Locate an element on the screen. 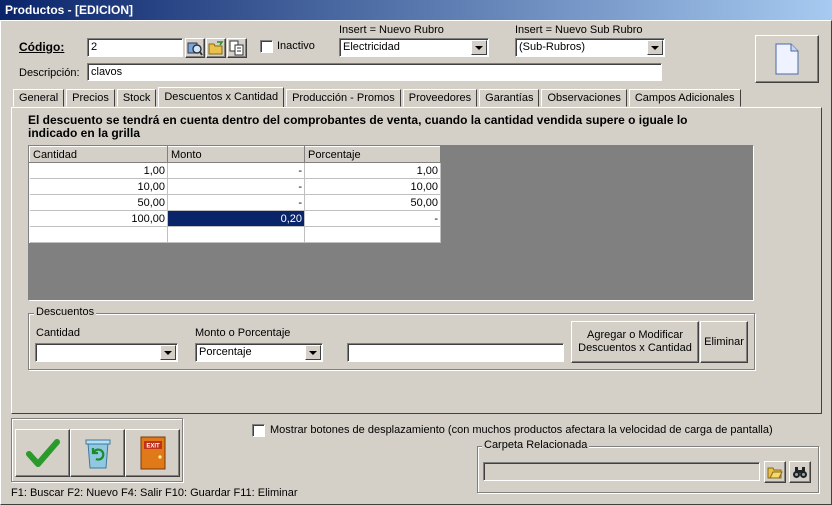 This screenshot has width=832, height=505. tab-observaciones: Observaciones is located at coordinates (584, 98).